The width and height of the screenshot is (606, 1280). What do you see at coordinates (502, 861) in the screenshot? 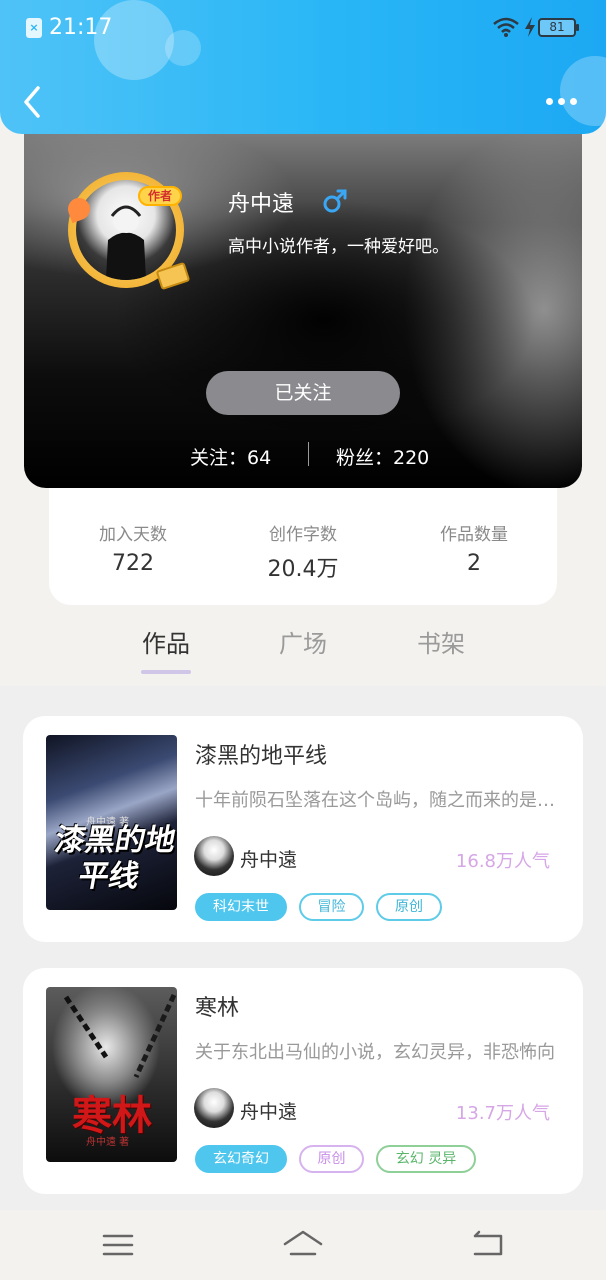
I see `book-popularity: 16.8万人气` at bounding box center [502, 861].